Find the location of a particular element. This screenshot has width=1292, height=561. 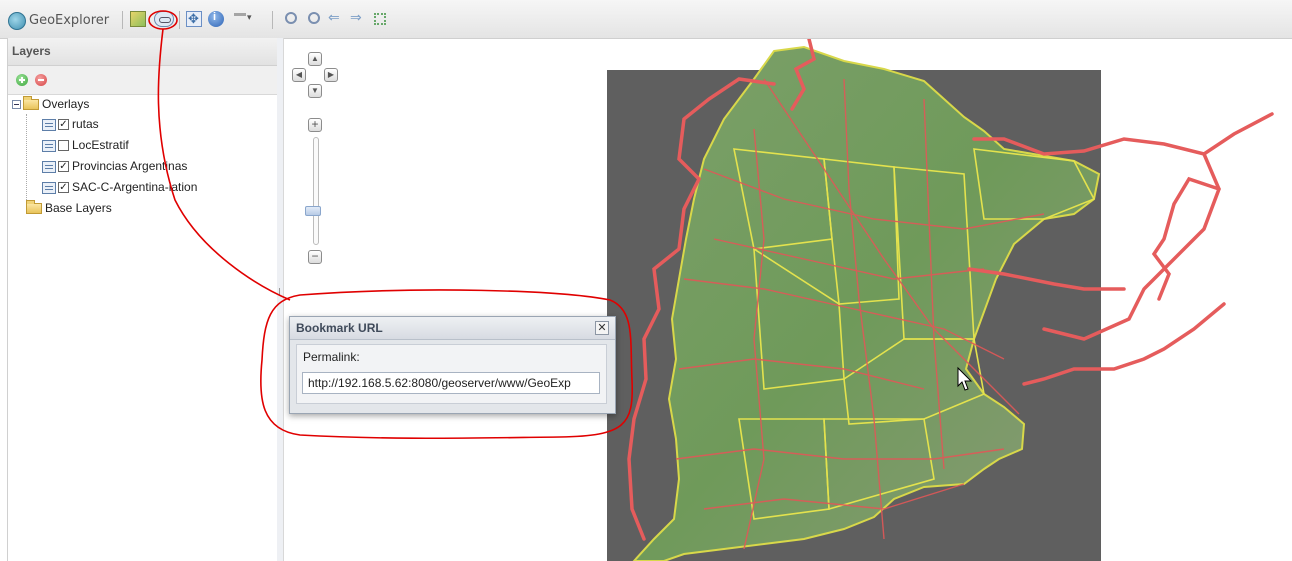

layer-item: ✓ Provincias Argentinas is located at coordinates (114, 166).